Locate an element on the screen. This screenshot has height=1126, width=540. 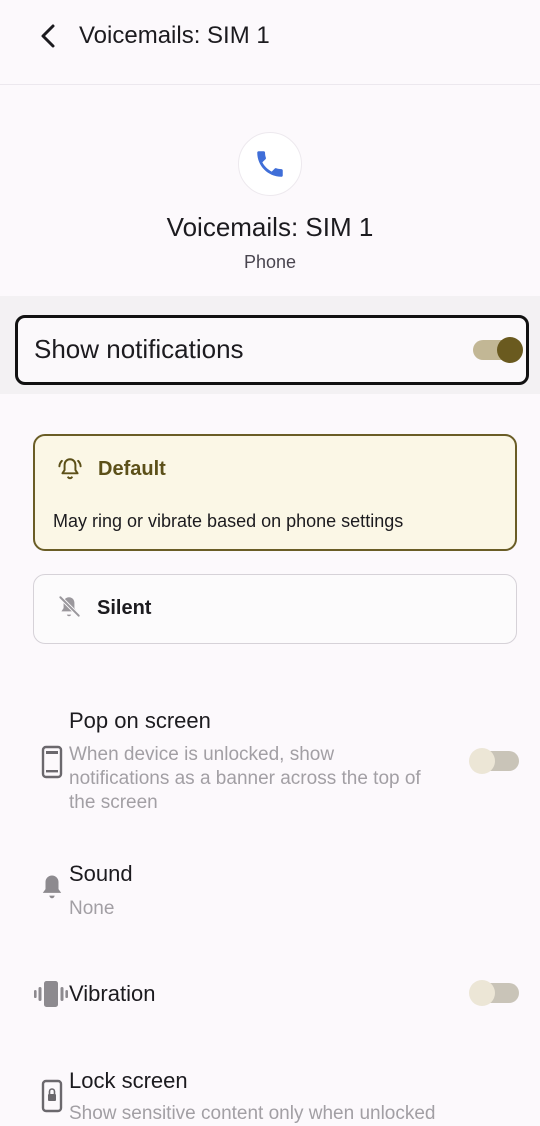
arrow-back-icon is located at coordinates (48, 36).